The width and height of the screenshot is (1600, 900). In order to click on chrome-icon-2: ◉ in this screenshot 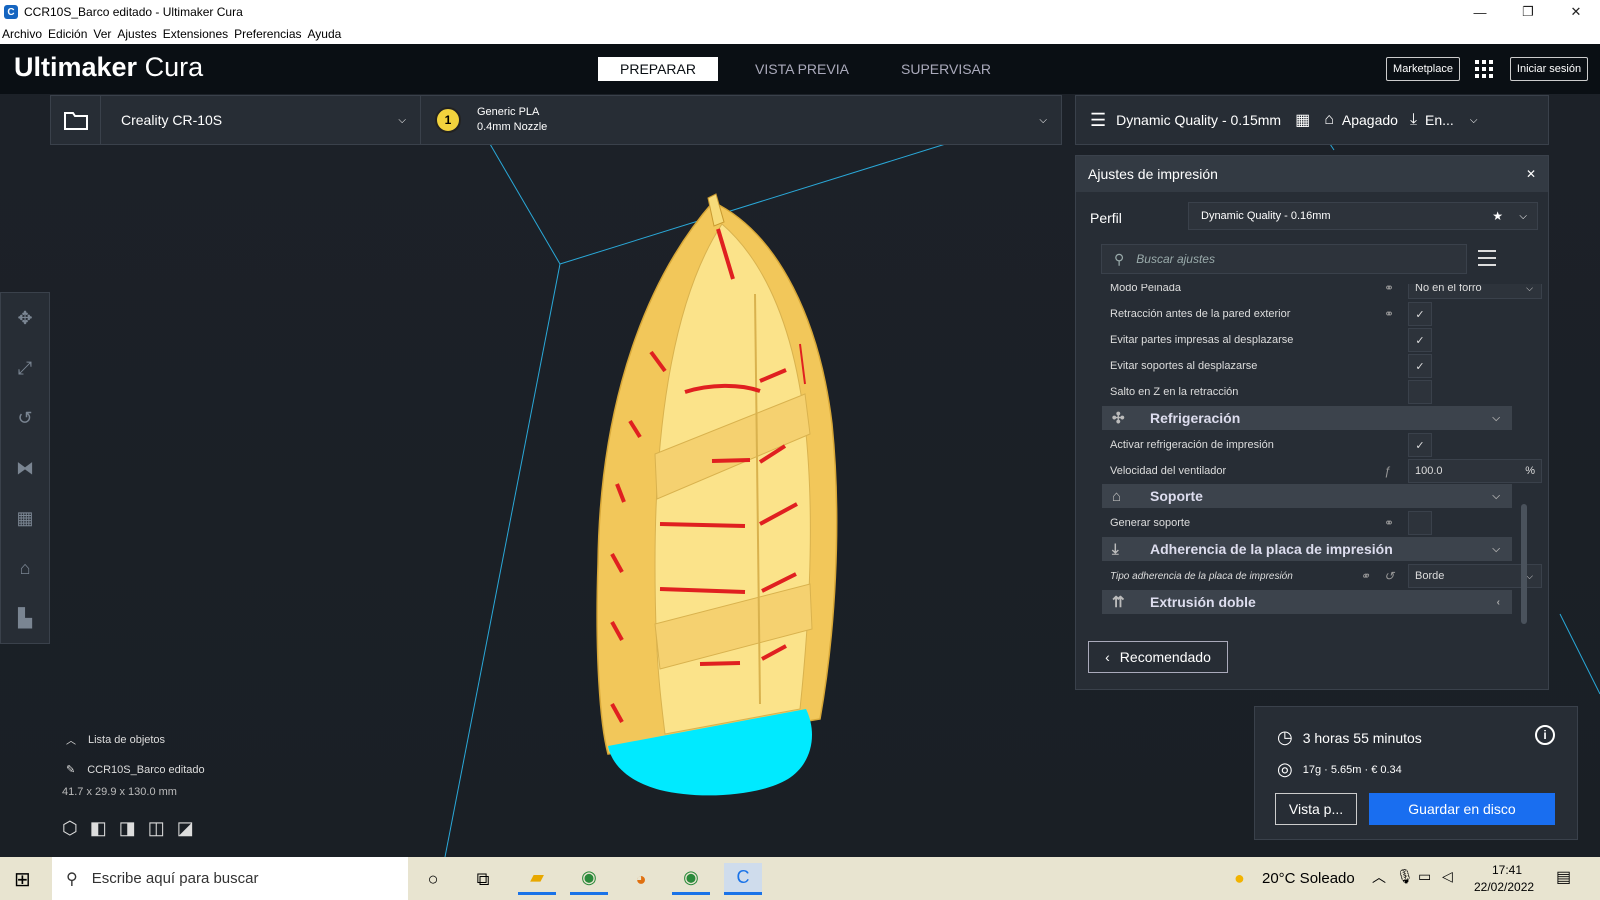, I will do `click(691, 879)`.